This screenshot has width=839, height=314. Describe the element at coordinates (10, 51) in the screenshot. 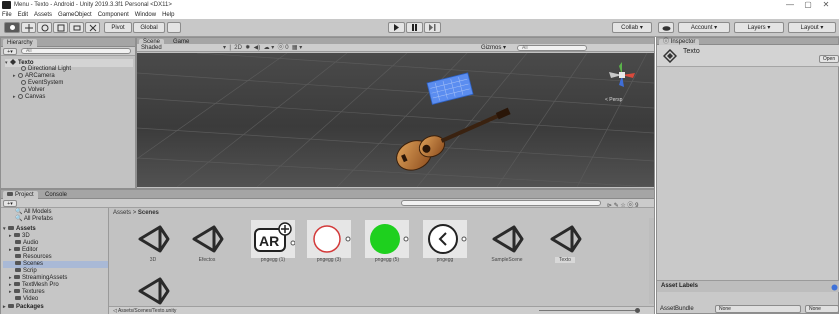

I see `create-button: +▾` at that location.